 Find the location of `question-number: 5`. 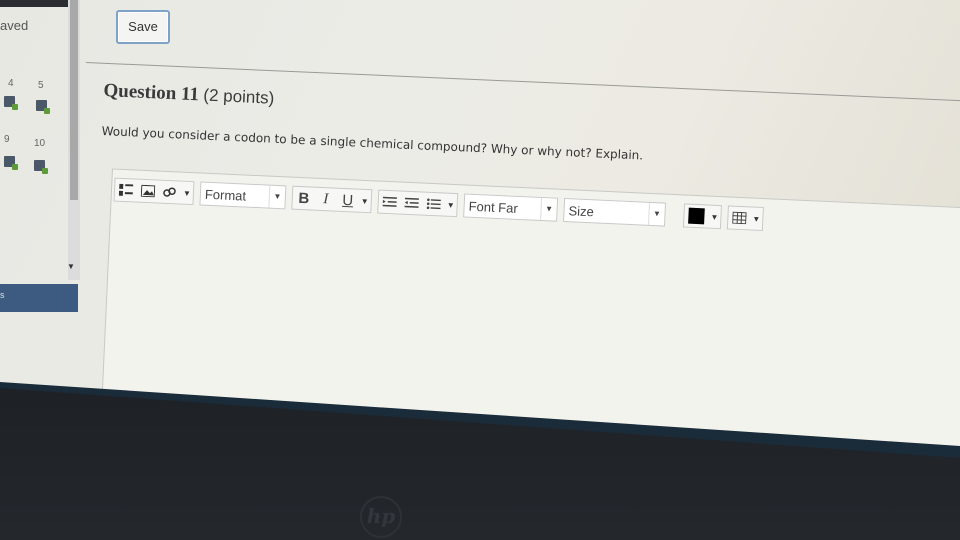

question-number: 5 is located at coordinates (41, 85).